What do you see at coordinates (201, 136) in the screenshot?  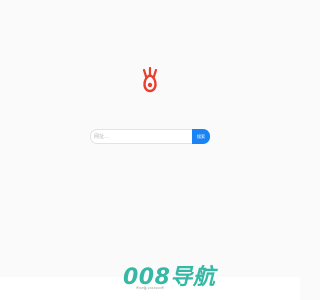 I see `search-button: 搜索` at bounding box center [201, 136].